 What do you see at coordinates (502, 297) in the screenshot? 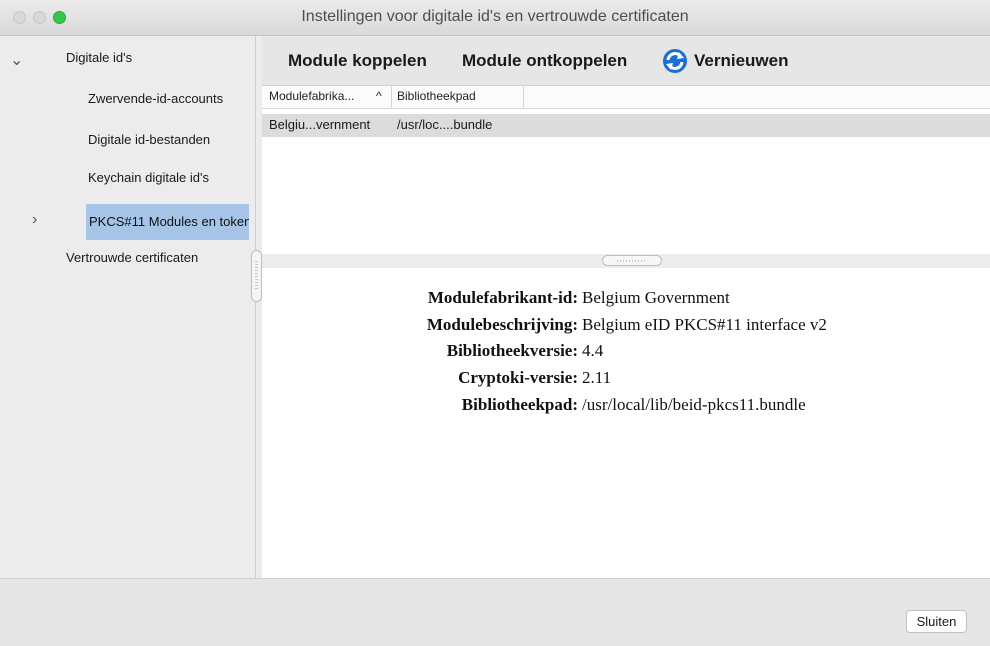
I see `detail-key: Modulefabrikant-id:` at bounding box center [502, 297].